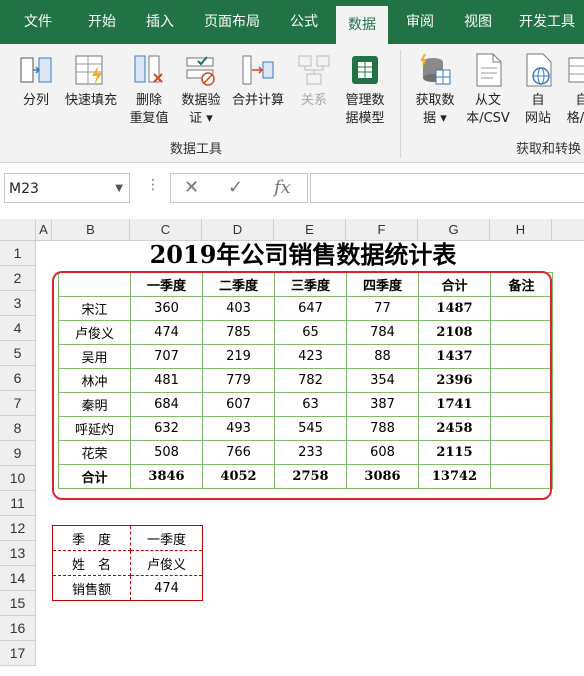  I want to click on row-header: 16, so click(18, 628).